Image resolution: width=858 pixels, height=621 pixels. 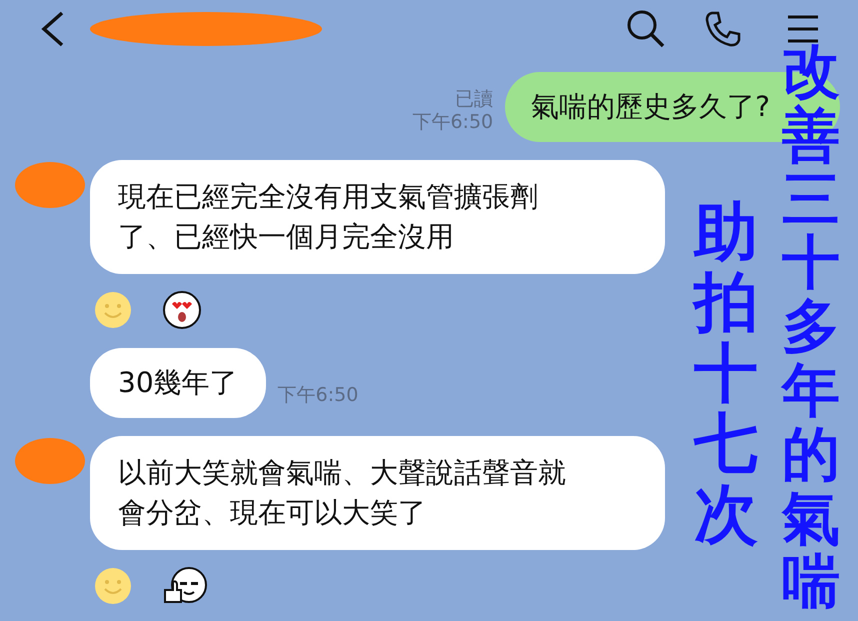 I want to click on message-text: 30幾年了, so click(x=178, y=383).